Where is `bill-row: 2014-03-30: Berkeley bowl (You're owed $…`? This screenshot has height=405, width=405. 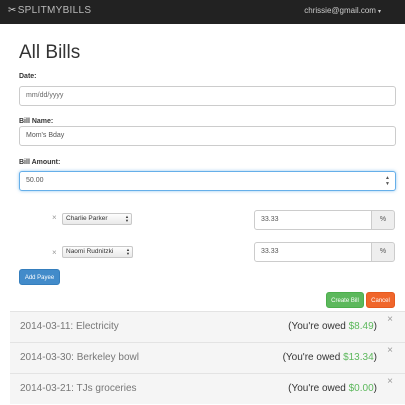
bill-row: 2014-03-30: Berkeley bowl (You're owed $… is located at coordinates (207, 357).